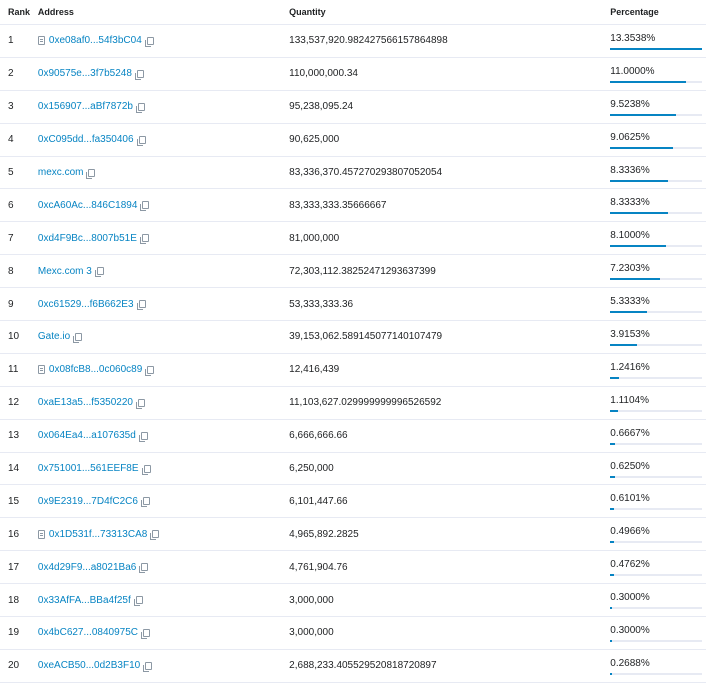 This screenshot has width=706, height=686. Describe the element at coordinates (84, 600) in the screenshot. I see `address-link: 0x33AfFA...BBa4f25f` at that location.